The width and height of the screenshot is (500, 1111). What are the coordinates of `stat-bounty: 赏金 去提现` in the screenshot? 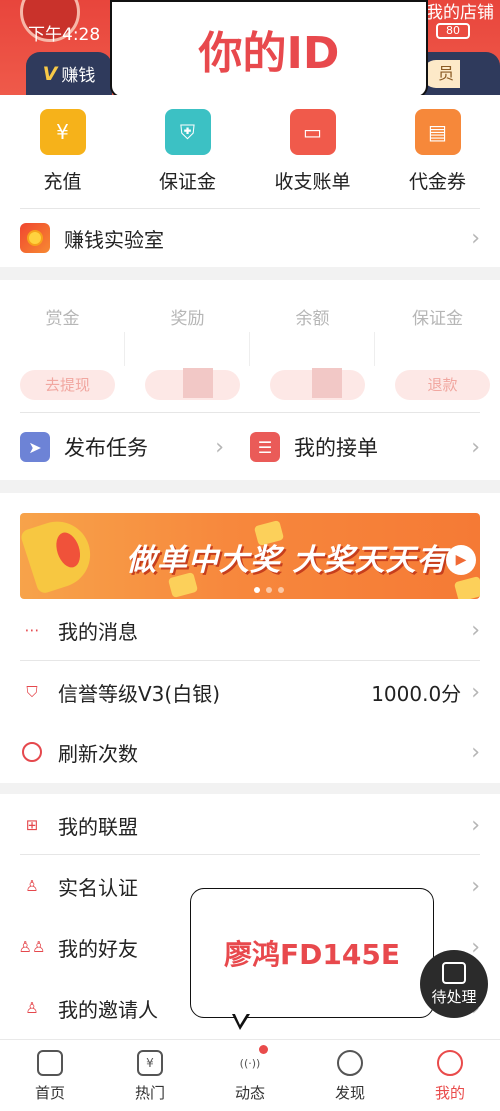 It's located at (62, 345).